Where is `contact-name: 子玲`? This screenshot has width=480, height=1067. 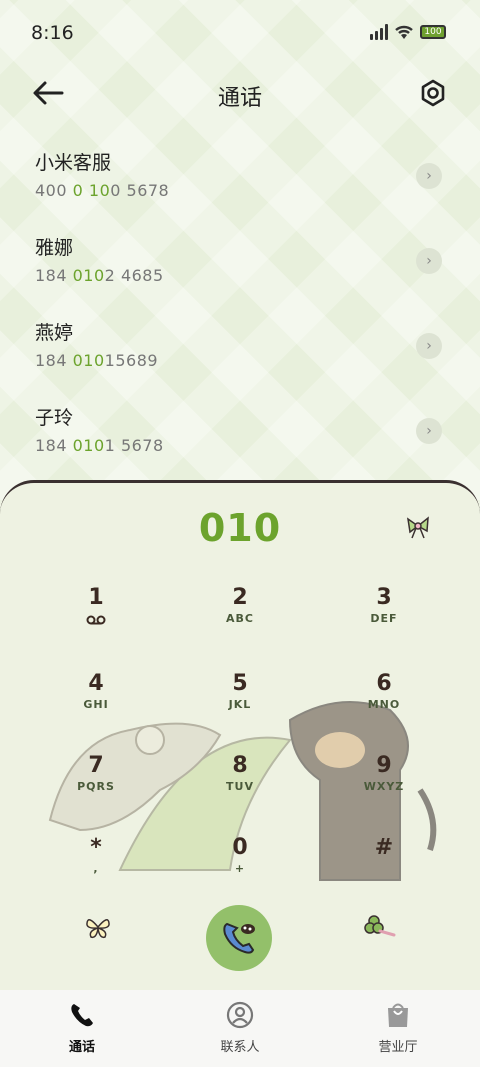
contact-name: 子玲 is located at coordinates (54, 418).